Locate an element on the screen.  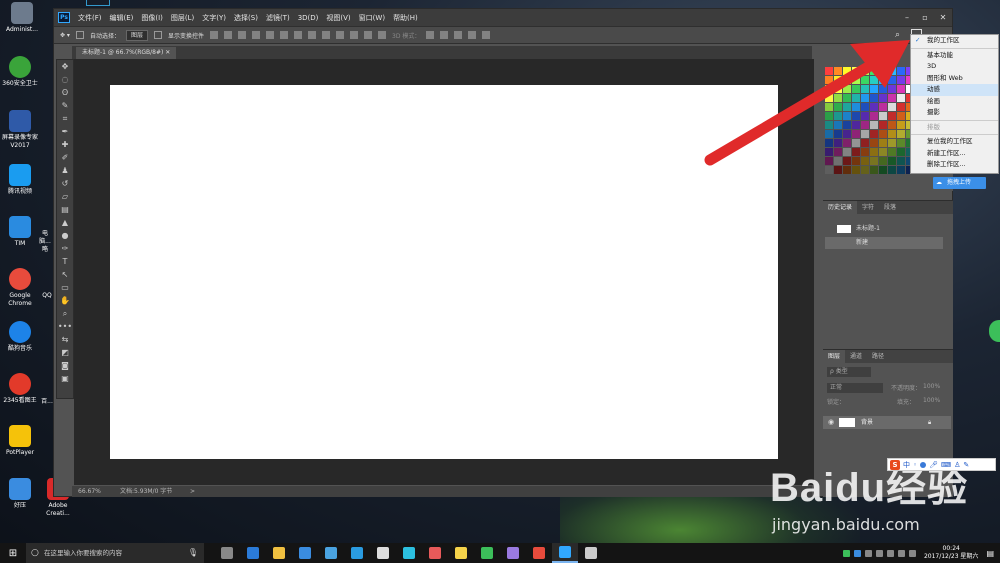
taskbar-app-wechat is located at coordinates (487, 553).